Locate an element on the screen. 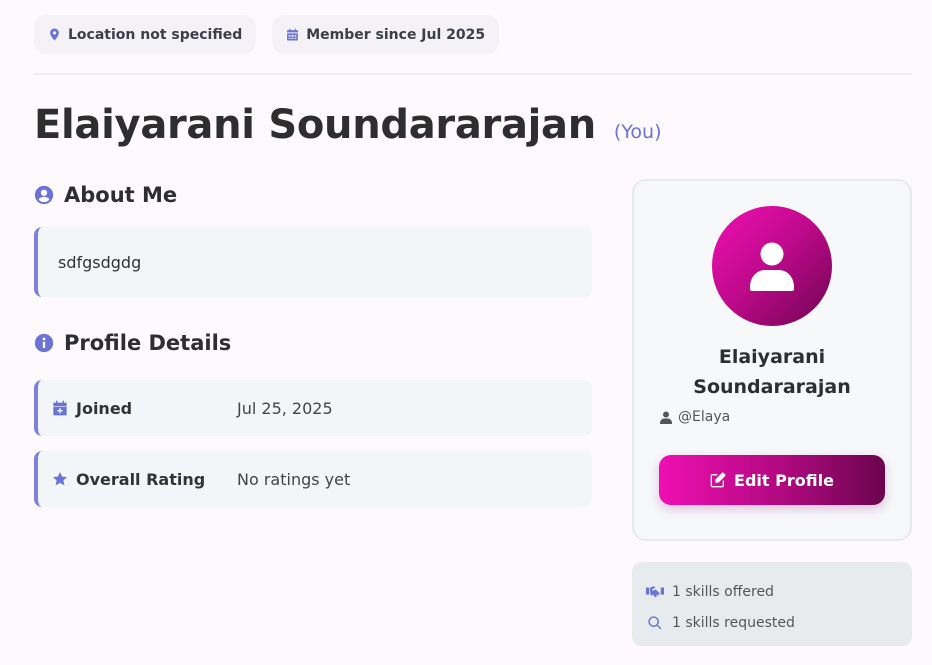 The height and width of the screenshot is (665, 932). handshake-icon is located at coordinates (655, 591).